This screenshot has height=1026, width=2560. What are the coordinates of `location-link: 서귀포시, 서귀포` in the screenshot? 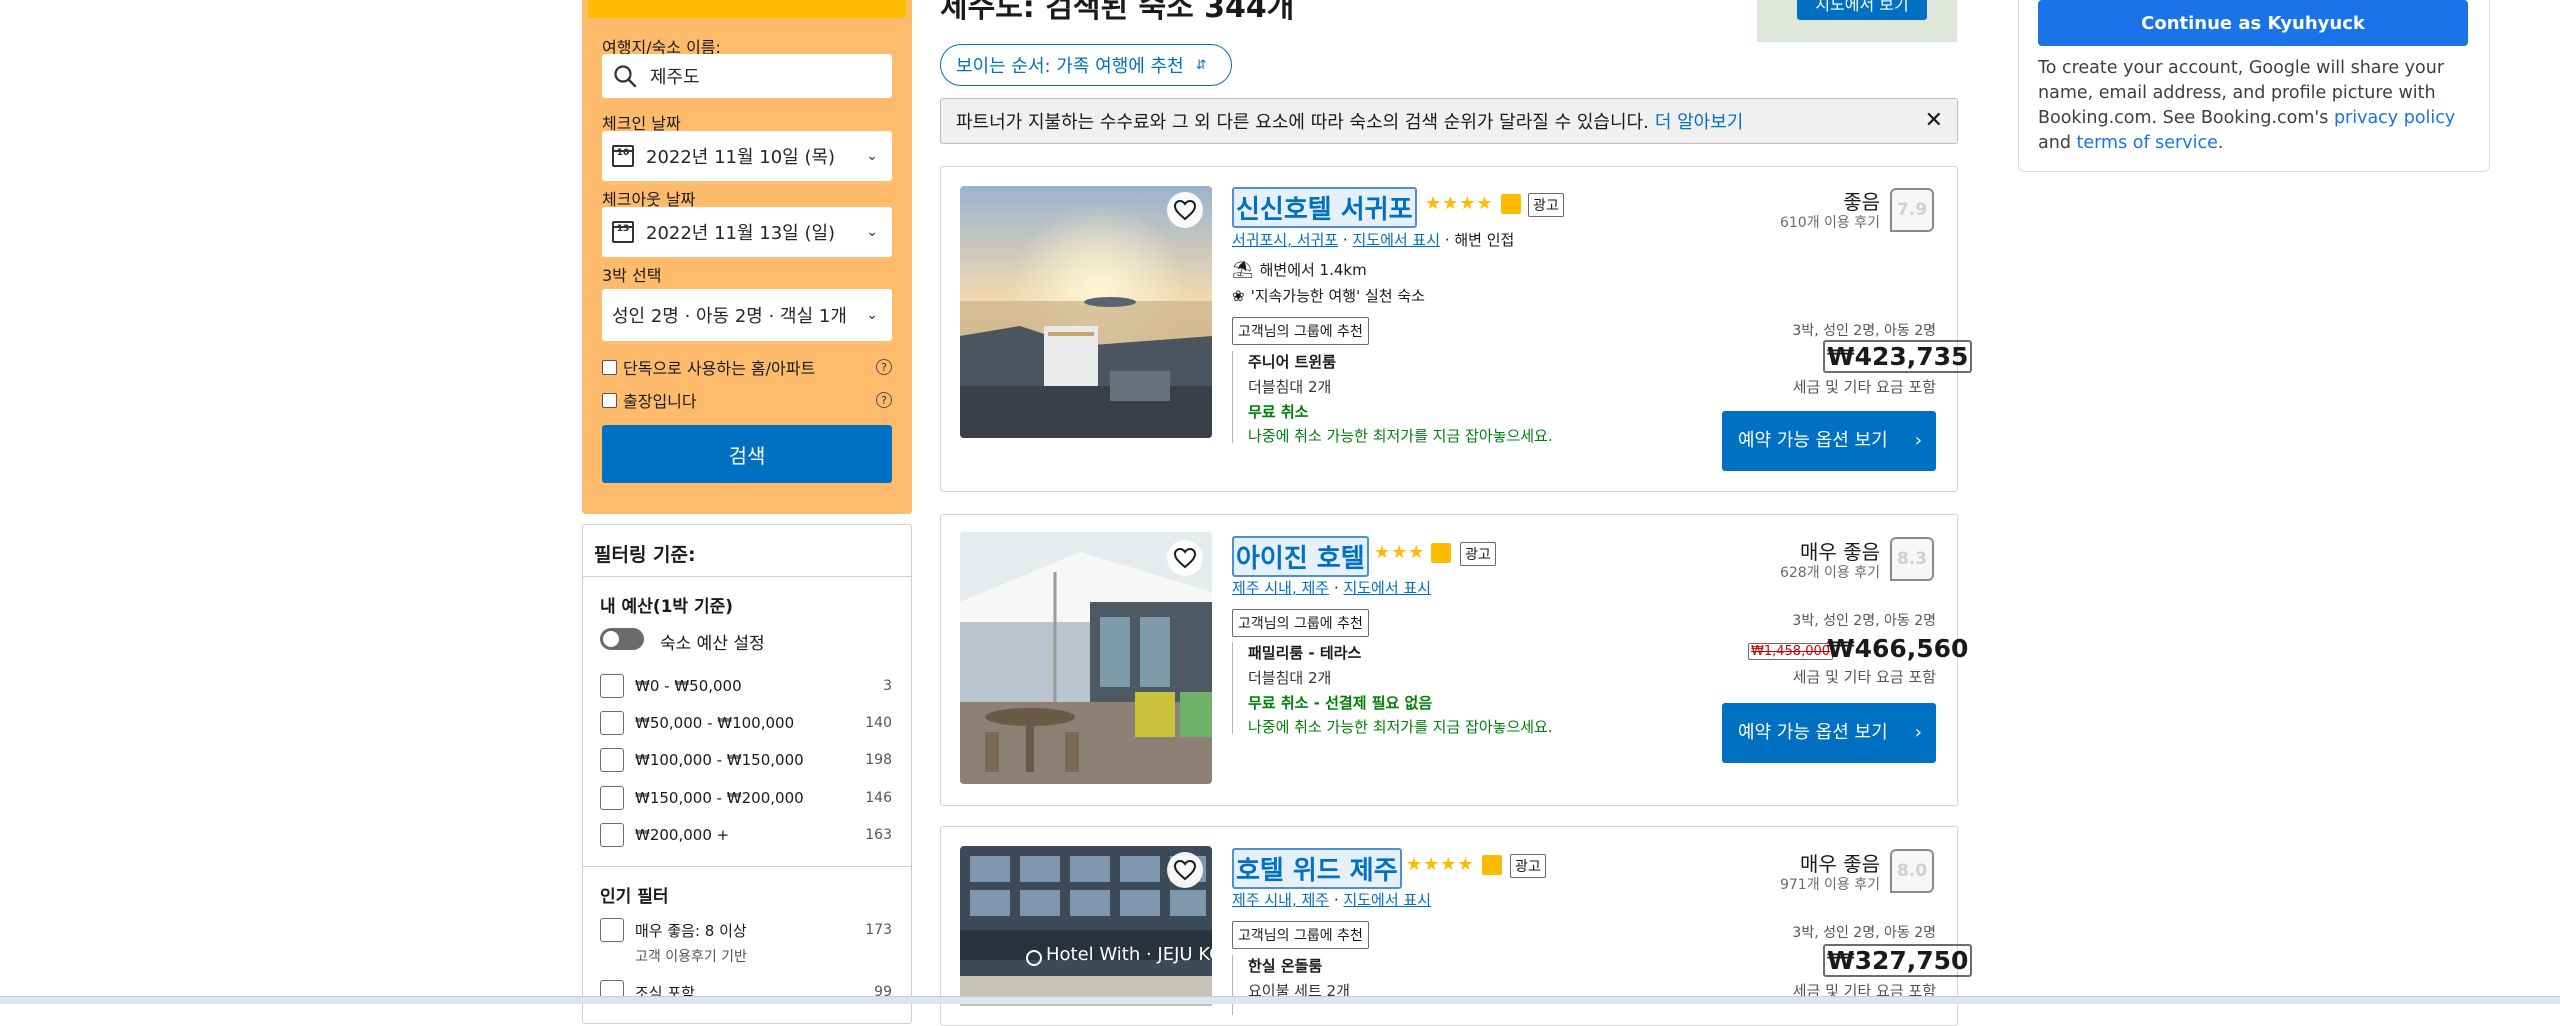 It's located at (1285, 240).